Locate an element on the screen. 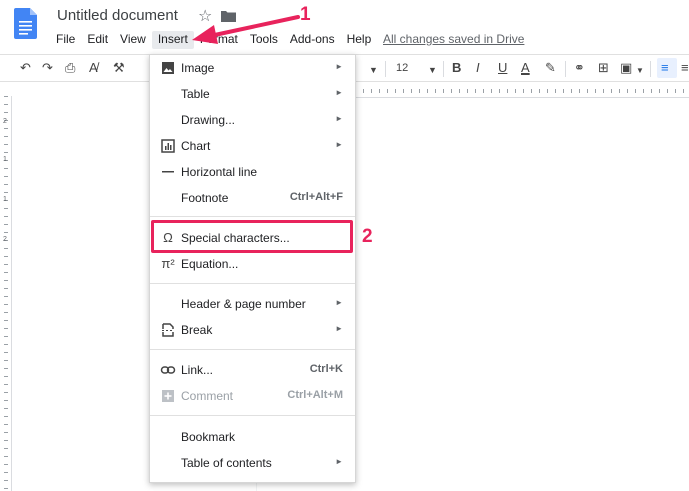 The image size is (689, 491). step-2-label: 2 is located at coordinates (367, 236).